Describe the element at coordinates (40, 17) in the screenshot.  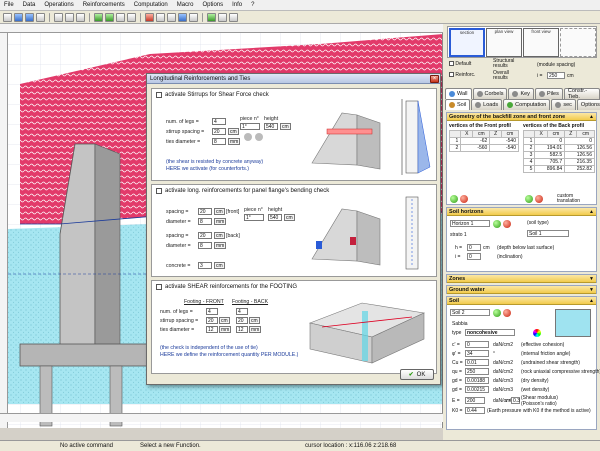
I see `print-icon` at that location.